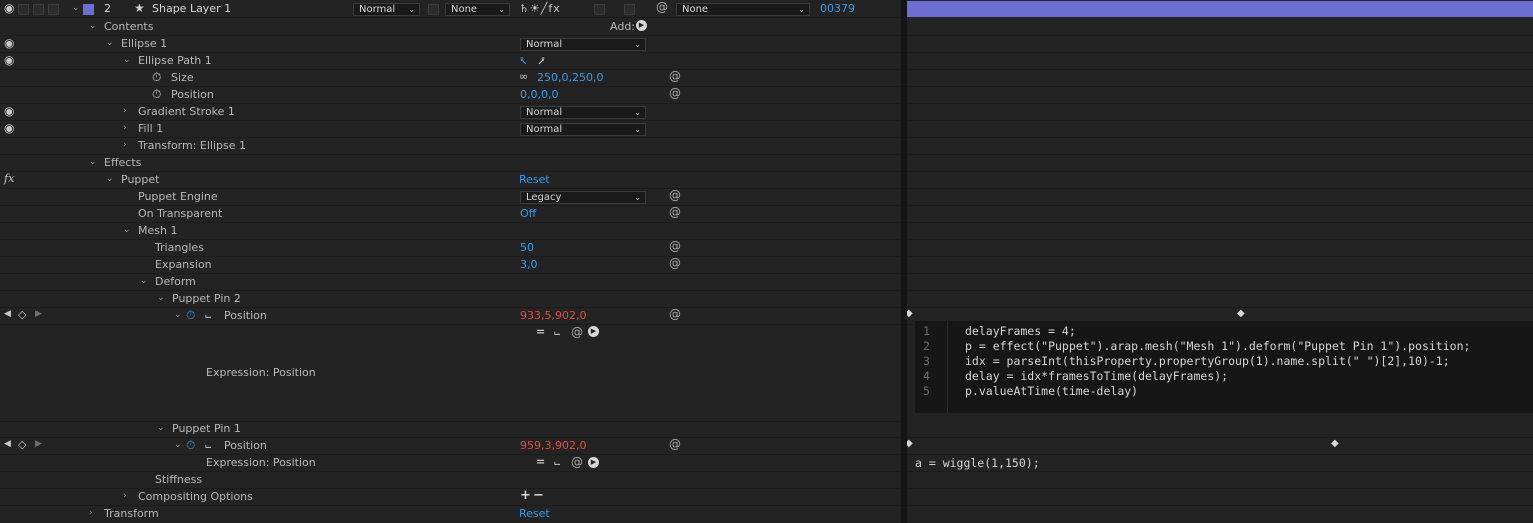  What do you see at coordinates (540, 8) in the screenshot?
I see `layer-switches: ♄☀╱fx` at bounding box center [540, 8].